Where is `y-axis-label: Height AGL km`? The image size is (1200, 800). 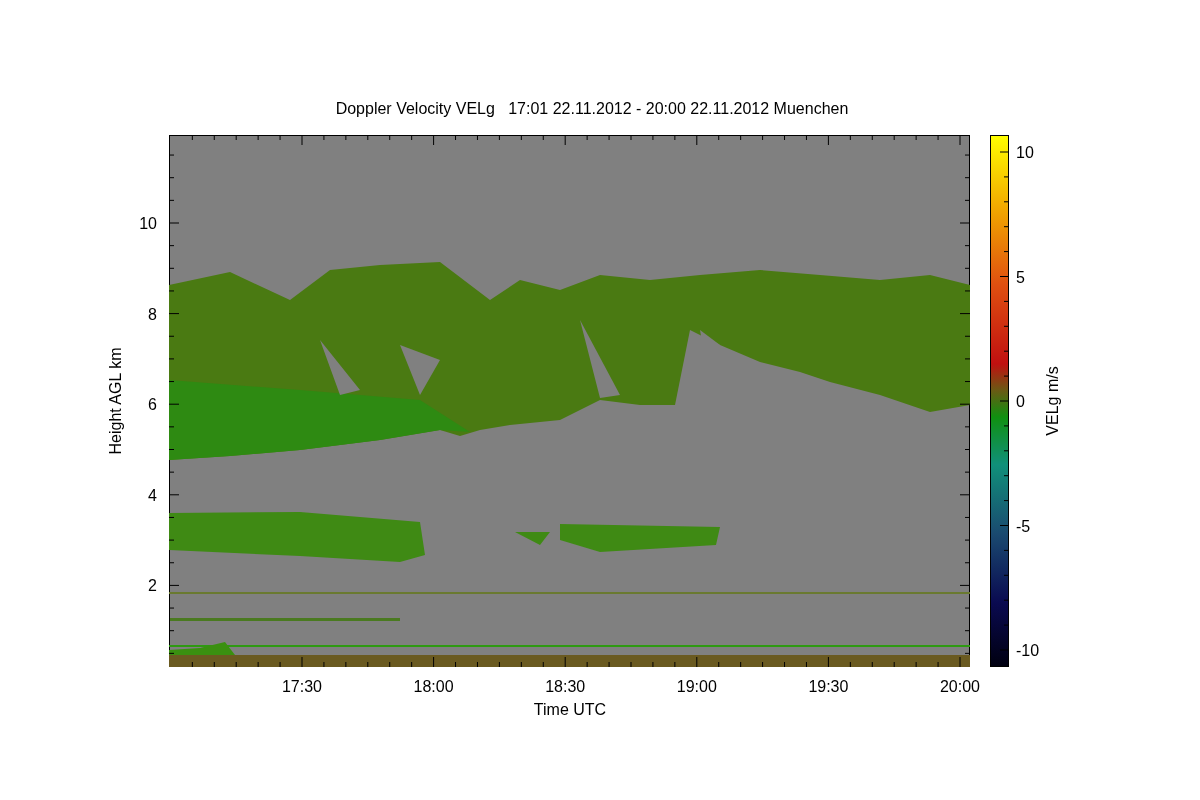
y-axis-label: Height AGL km is located at coordinates (115, 401).